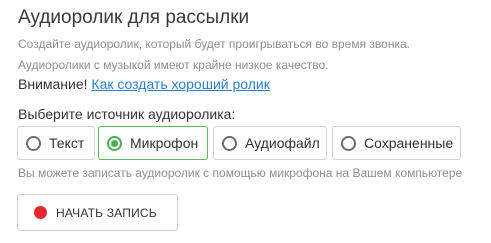 The width and height of the screenshot is (491, 243). I want to click on warning-line: Внимание! Как создать хороший ролик, so click(144, 84).